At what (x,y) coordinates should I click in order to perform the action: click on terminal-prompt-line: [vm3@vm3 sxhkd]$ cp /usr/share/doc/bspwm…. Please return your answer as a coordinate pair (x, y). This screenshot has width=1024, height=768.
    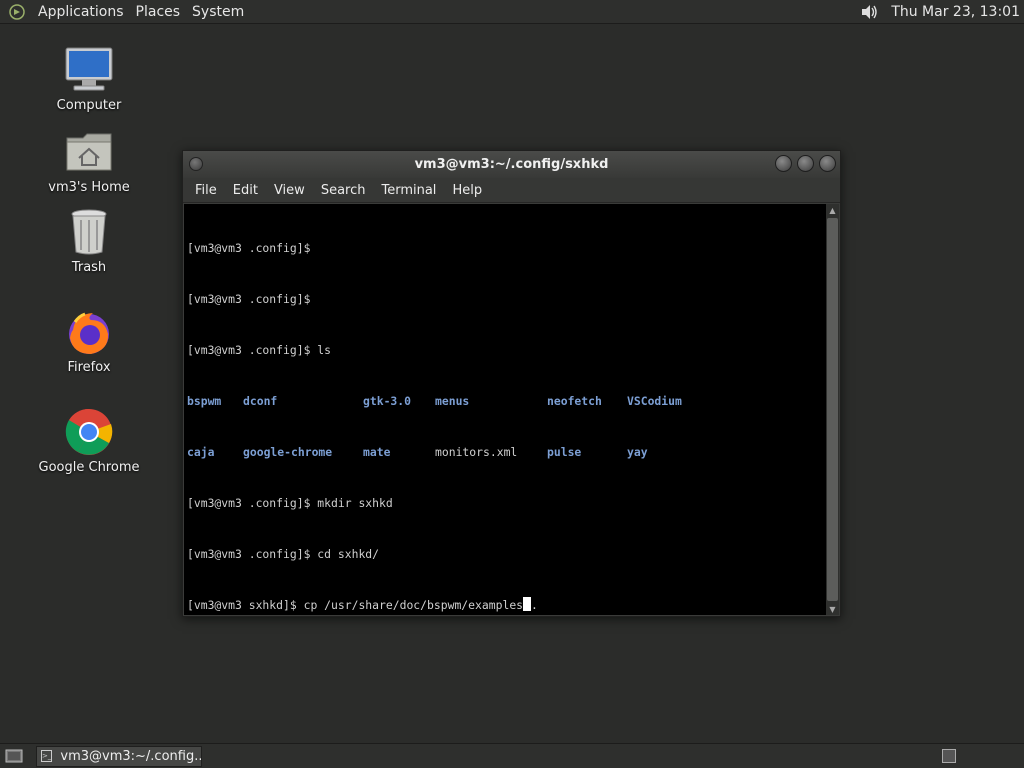
    Looking at the image, I should click on (507, 605).